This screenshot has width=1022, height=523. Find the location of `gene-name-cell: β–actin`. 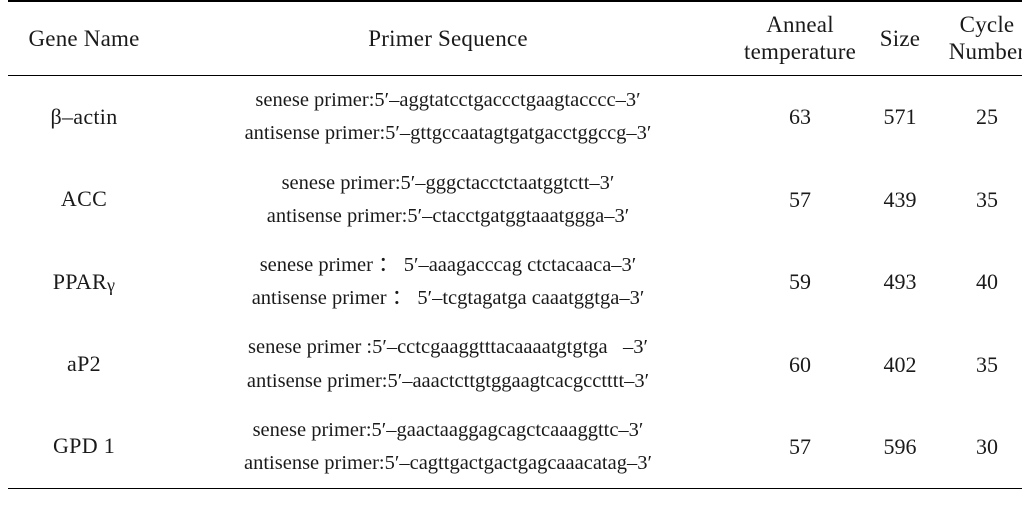

gene-name-cell: β–actin is located at coordinates (84, 117).